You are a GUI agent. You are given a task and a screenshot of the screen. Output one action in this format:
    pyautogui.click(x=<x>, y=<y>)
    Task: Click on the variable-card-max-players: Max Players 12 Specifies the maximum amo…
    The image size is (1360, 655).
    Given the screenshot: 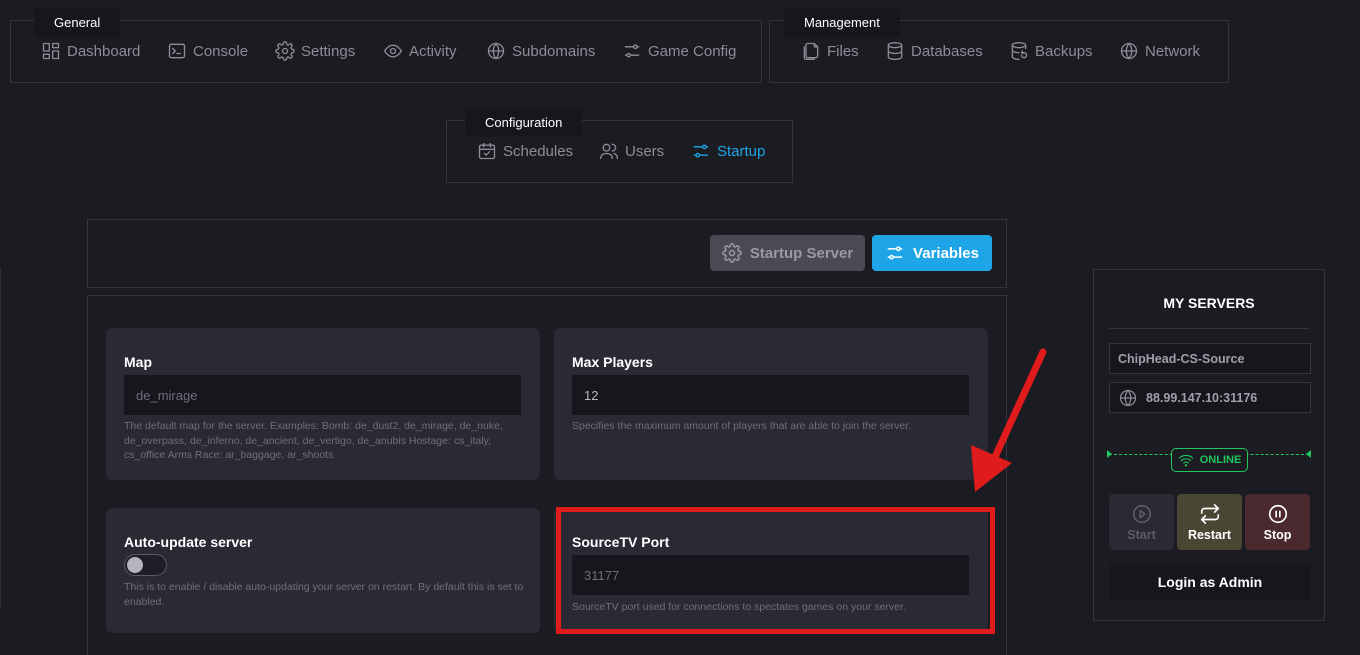 What is the action you would take?
    pyautogui.click(x=771, y=404)
    